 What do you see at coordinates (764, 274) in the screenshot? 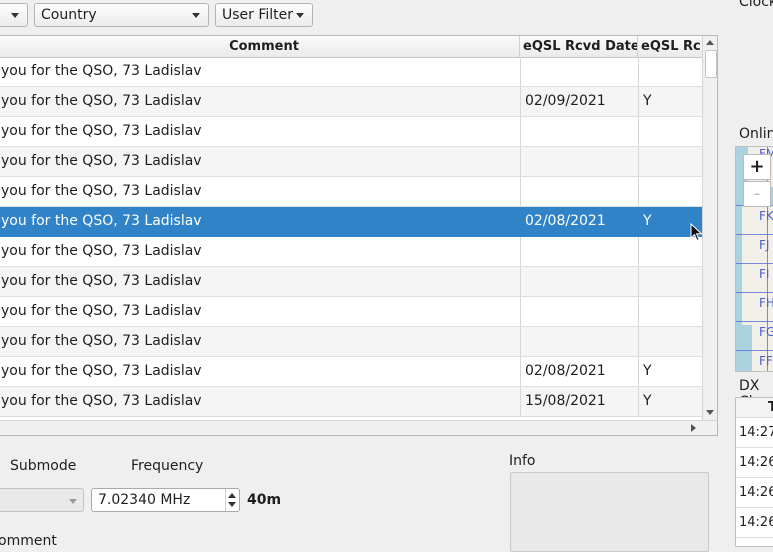
I see `map-locator-label: FI` at bounding box center [764, 274].